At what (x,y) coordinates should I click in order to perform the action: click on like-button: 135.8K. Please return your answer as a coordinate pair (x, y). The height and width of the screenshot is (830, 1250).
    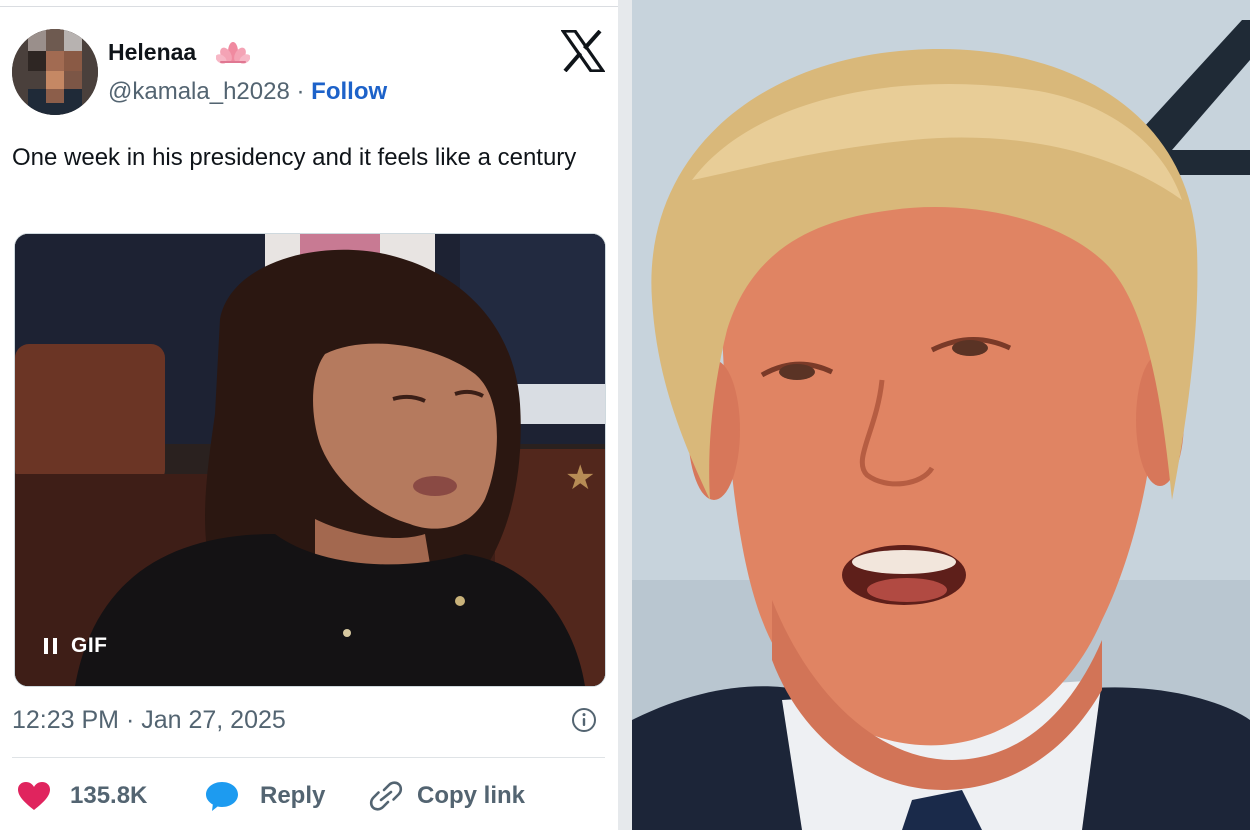
    Looking at the image, I should click on (81, 796).